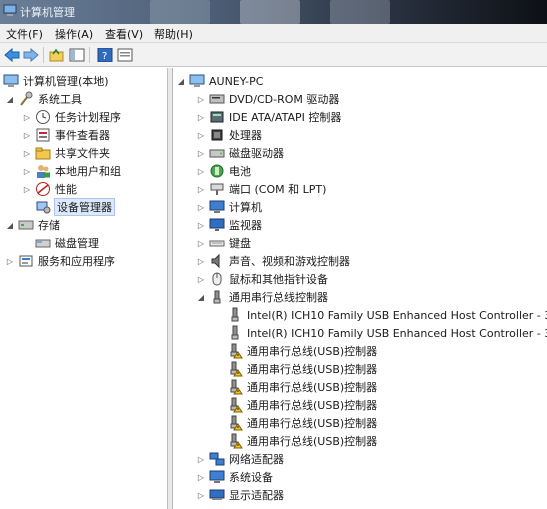  Describe the element at coordinates (60, 243) in the screenshot. I see `tree-item-disk-management: 磁盘管理` at that location.